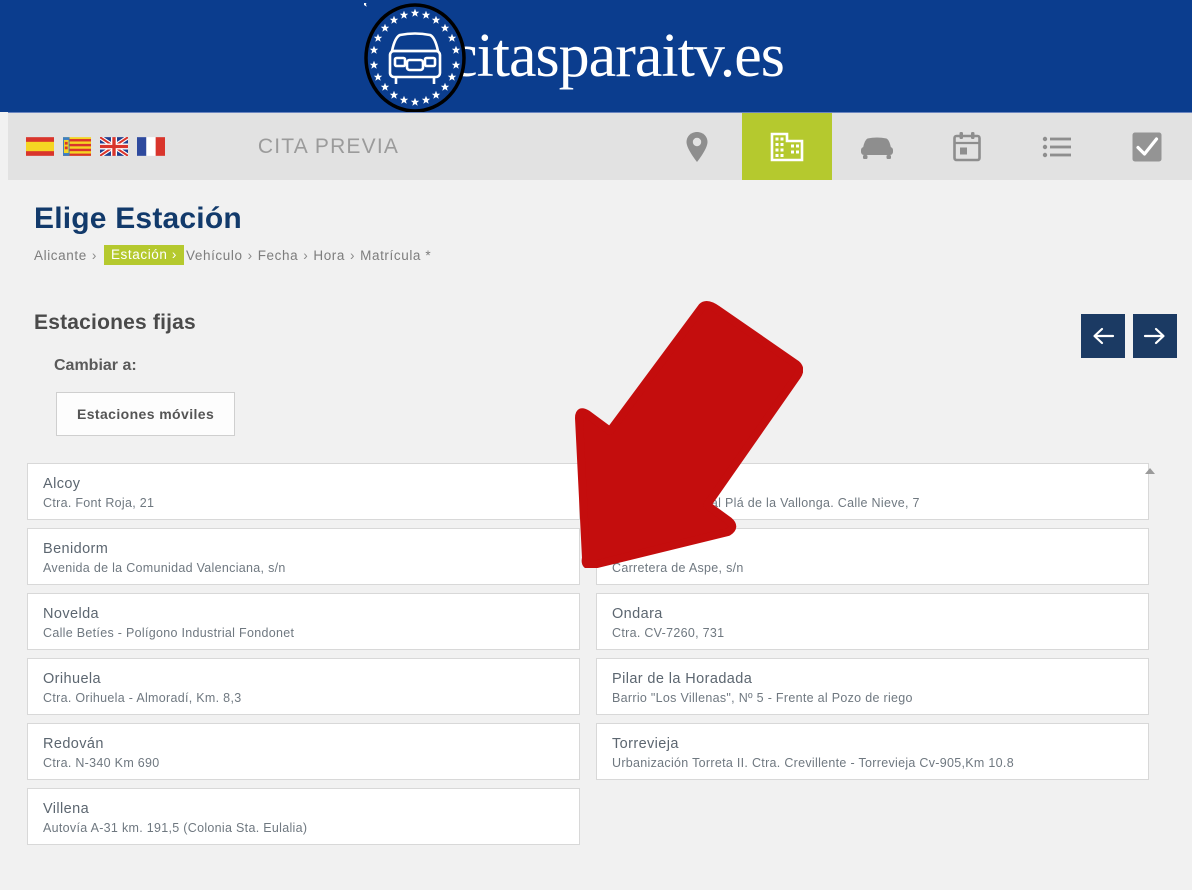 Image resolution: width=1192 pixels, height=890 pixels. Describe the element at coordinates (682, 679) in the screenshot. I see `station-name: Pilar de la Horadada` at that location.